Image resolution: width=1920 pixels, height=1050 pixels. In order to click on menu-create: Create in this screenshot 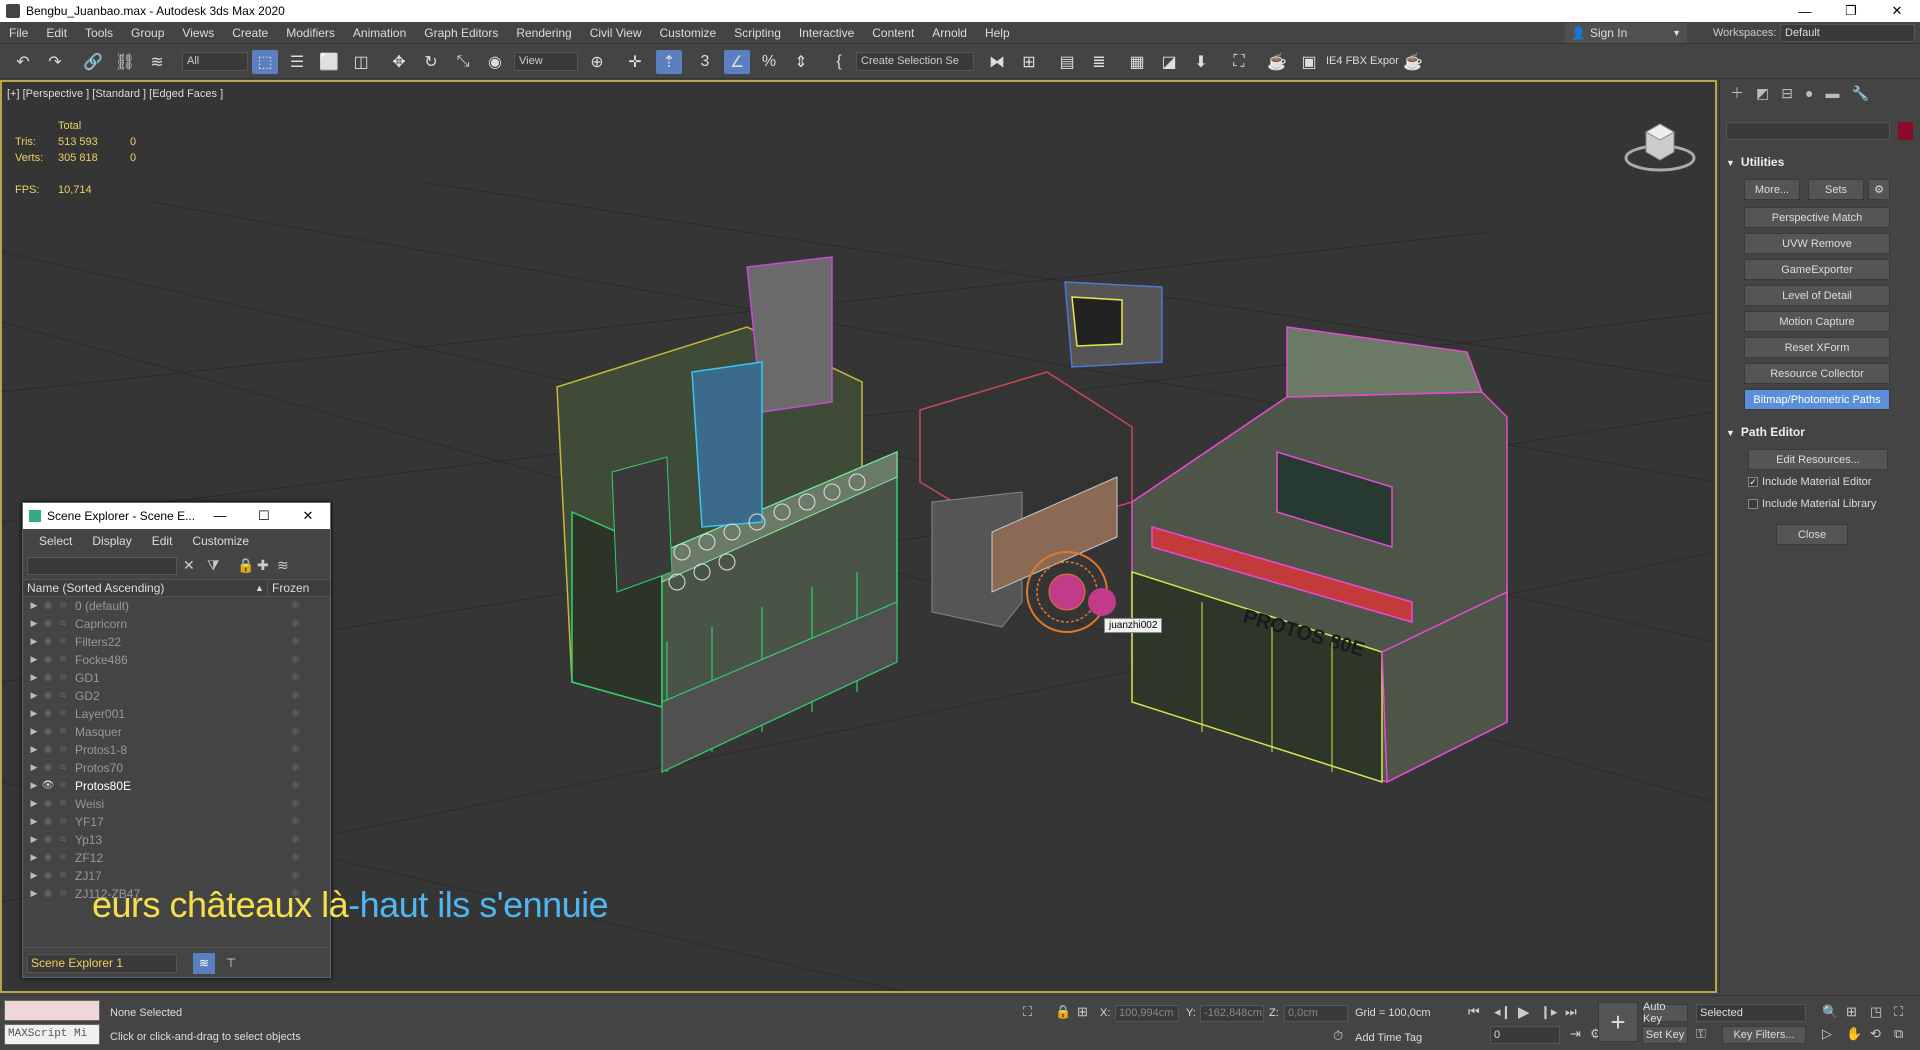, I will do `click(250, 33)`.